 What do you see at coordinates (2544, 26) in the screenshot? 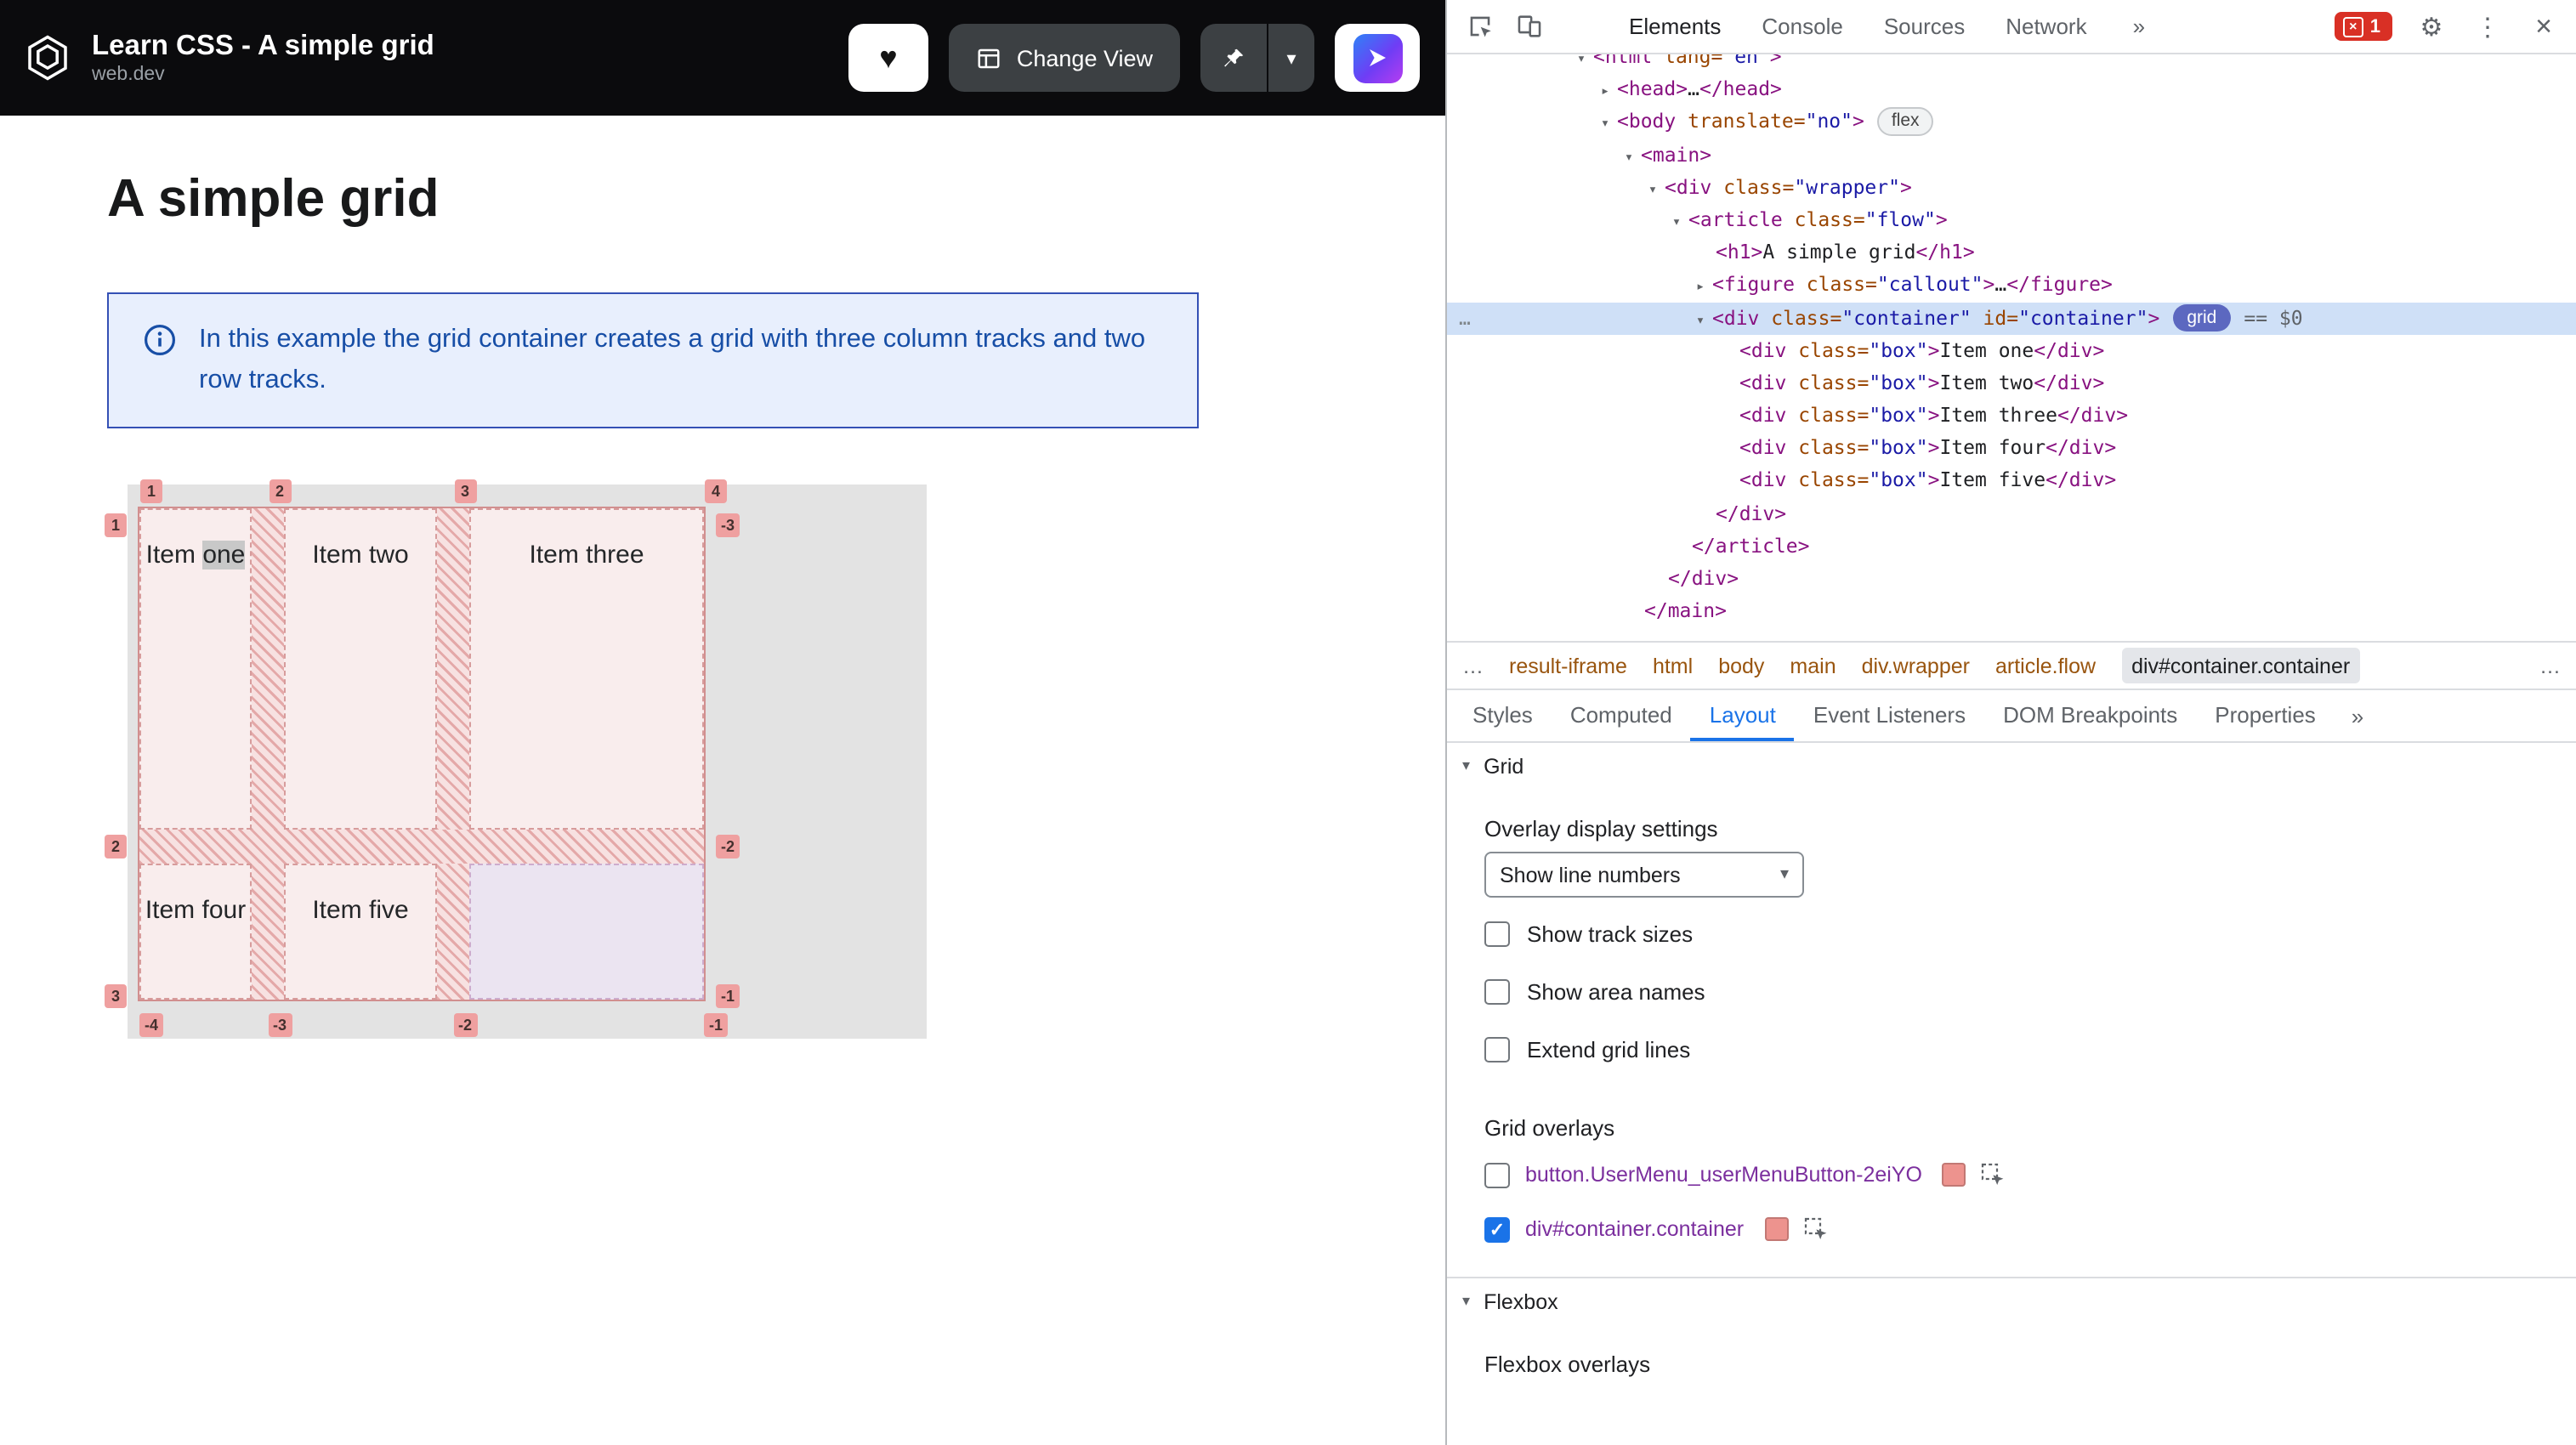
I see `close-devtools-icon: ×` at bounding box center [2544, 26].